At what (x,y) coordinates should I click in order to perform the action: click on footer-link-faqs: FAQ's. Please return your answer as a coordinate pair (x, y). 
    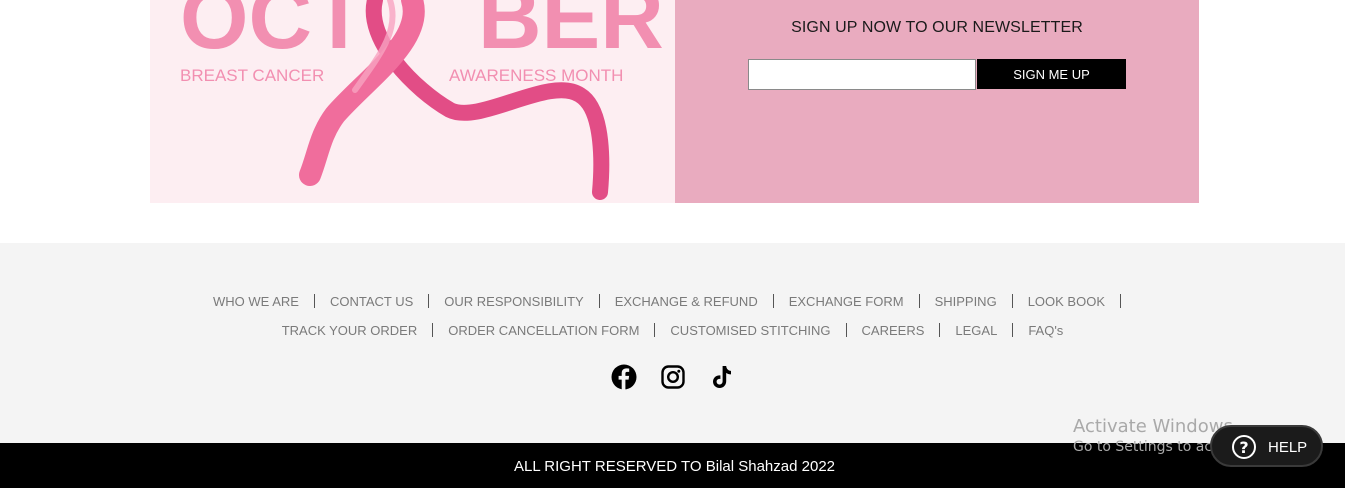
    Looking at the image, I should click on (1045, 330).